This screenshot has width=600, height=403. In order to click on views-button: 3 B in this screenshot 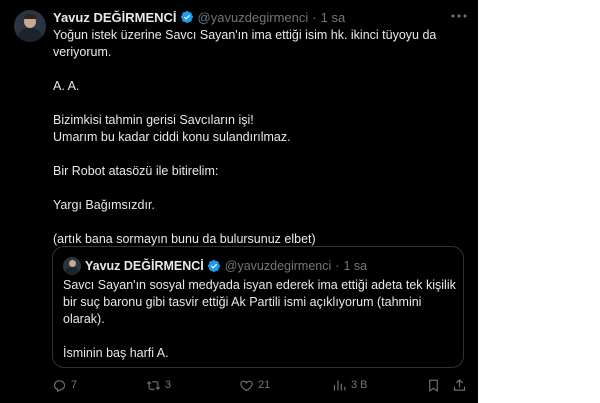, I will do `click(350, 385)`.